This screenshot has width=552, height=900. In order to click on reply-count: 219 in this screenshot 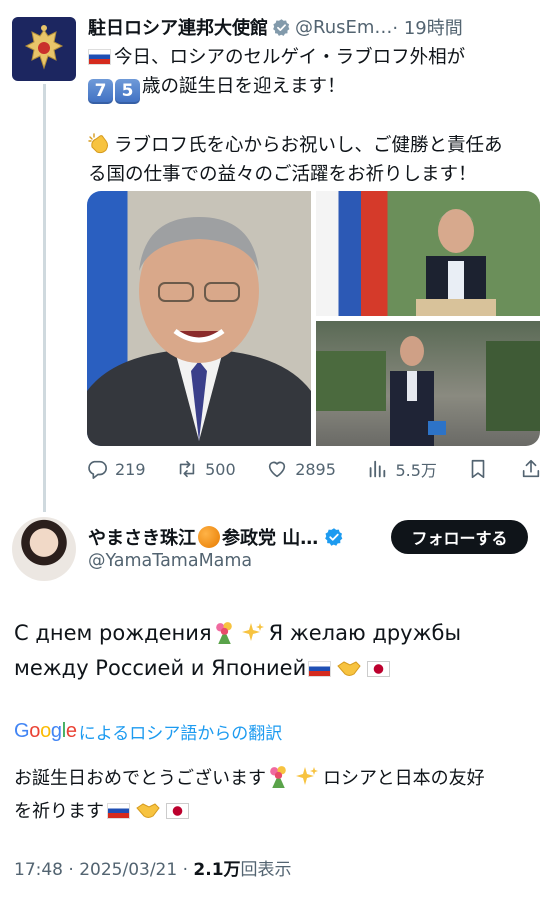, I will do `click(130, 469)`.